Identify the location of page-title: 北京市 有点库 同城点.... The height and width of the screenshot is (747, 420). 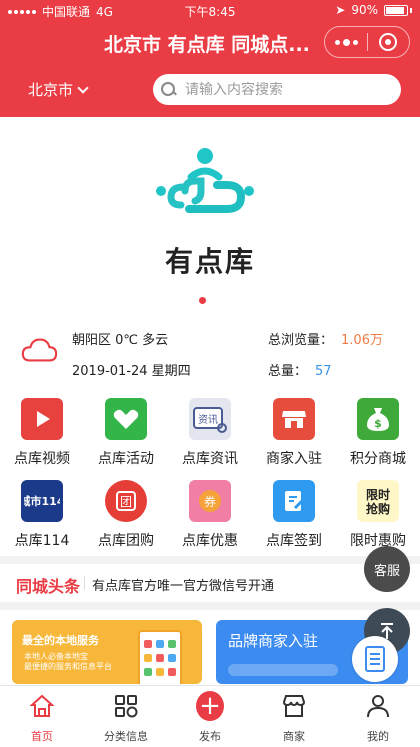
(207, 45).